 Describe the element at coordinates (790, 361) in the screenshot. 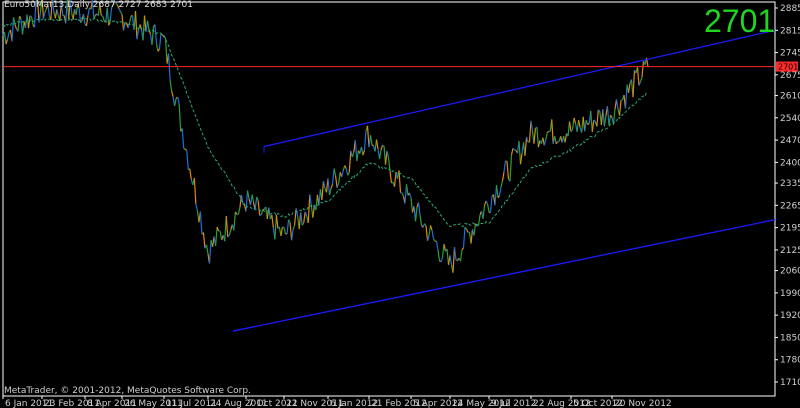

I see `y-tick-label: 1780` at that location.